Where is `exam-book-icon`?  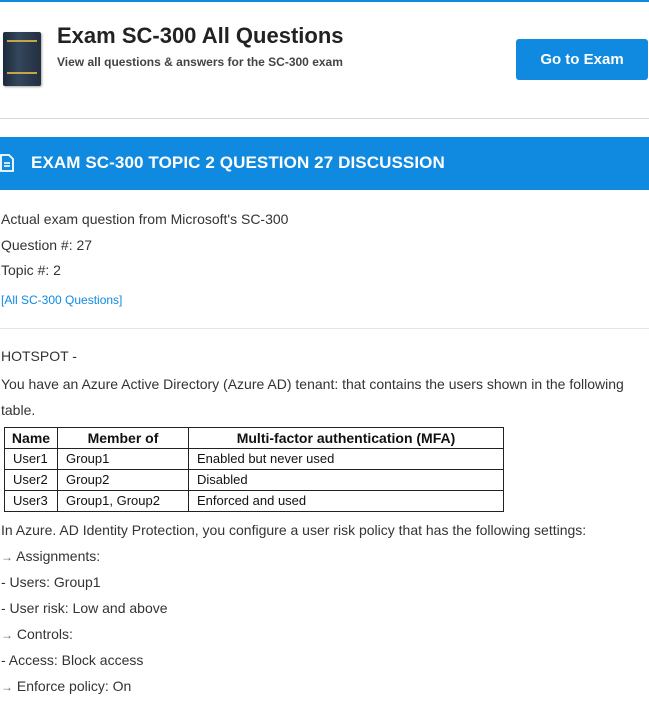 exam-book-icon is located at coordinates (22, 59).